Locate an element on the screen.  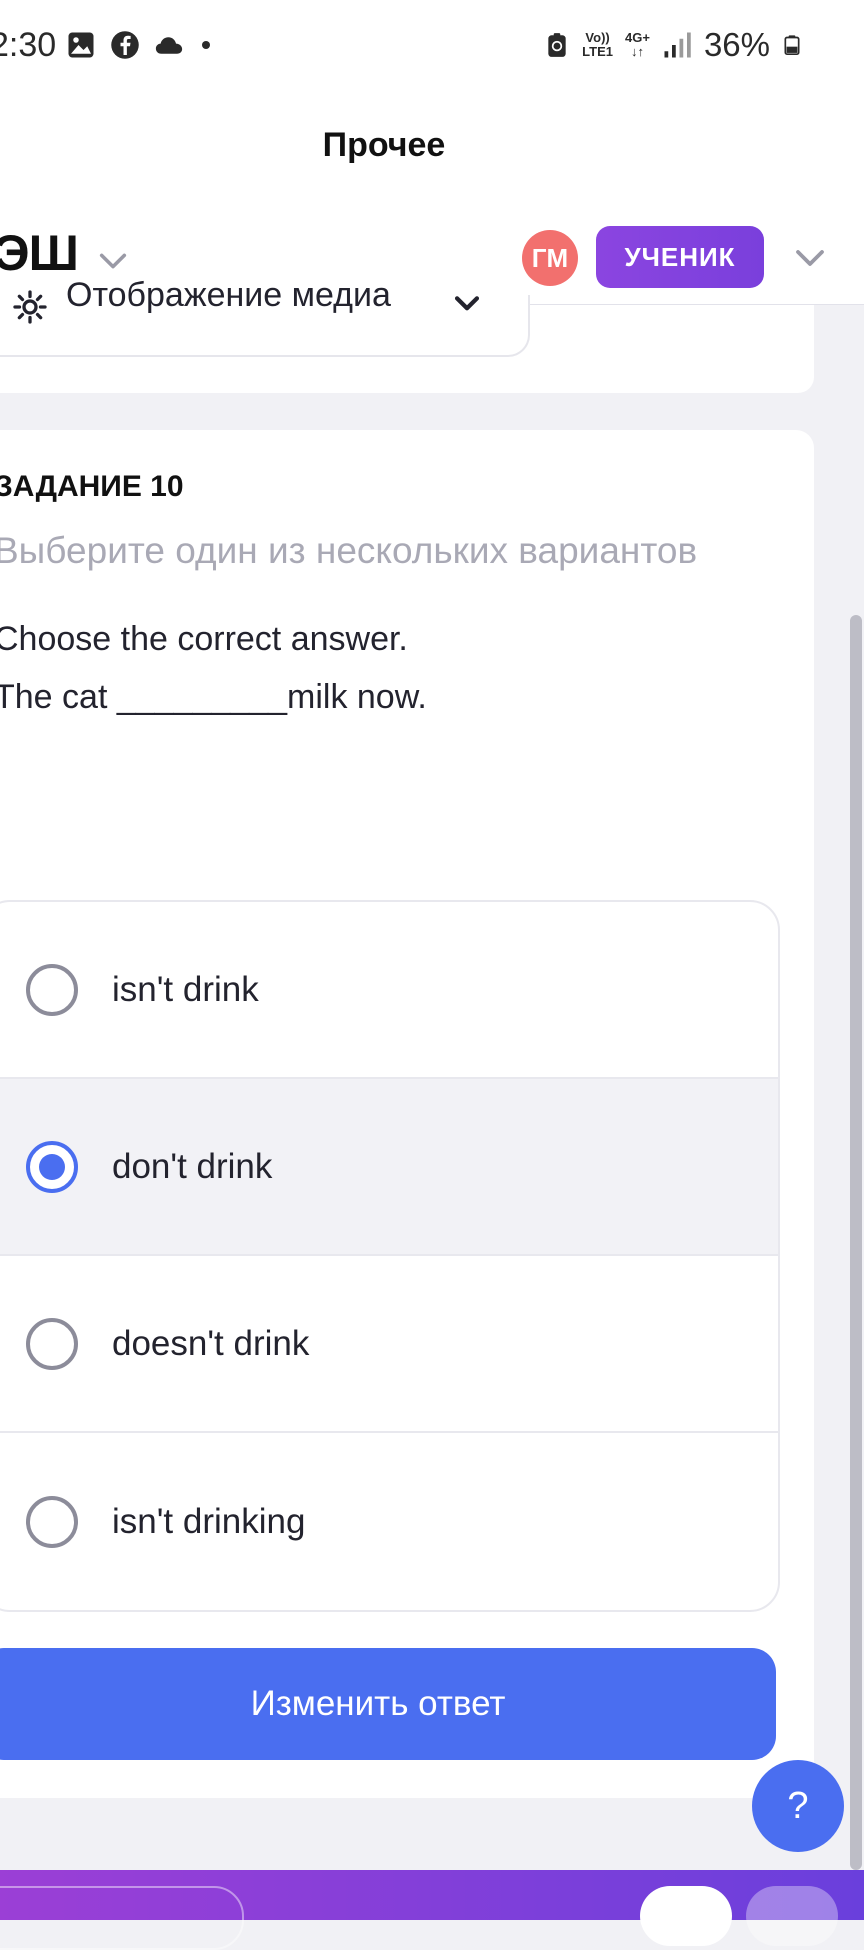
profile-chevron-down-icon is located at coordinates (810, 258).